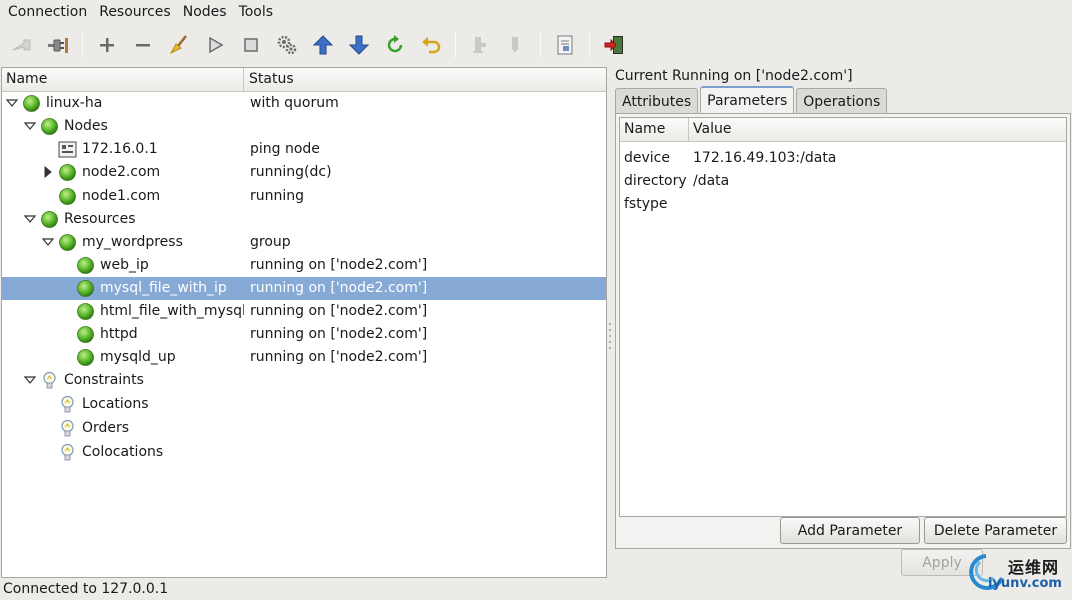 The image size is (1072, 600). I want to click on table-row: device 172.16.49.103:/data, so click(843, 157).